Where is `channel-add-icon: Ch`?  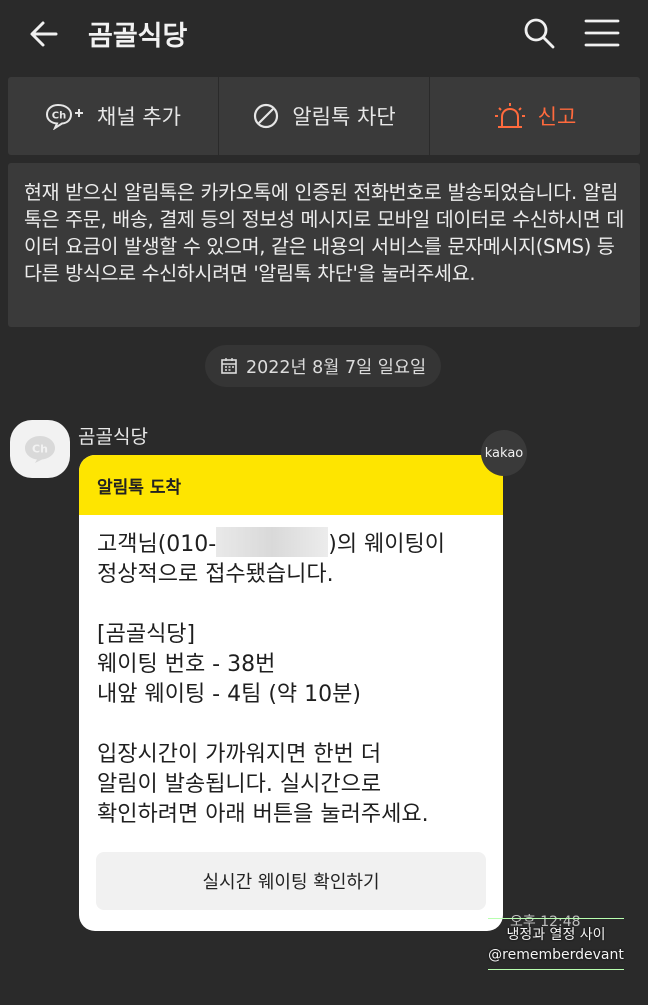
channel-add-icon: Ch is located at coordinates (65, 116).